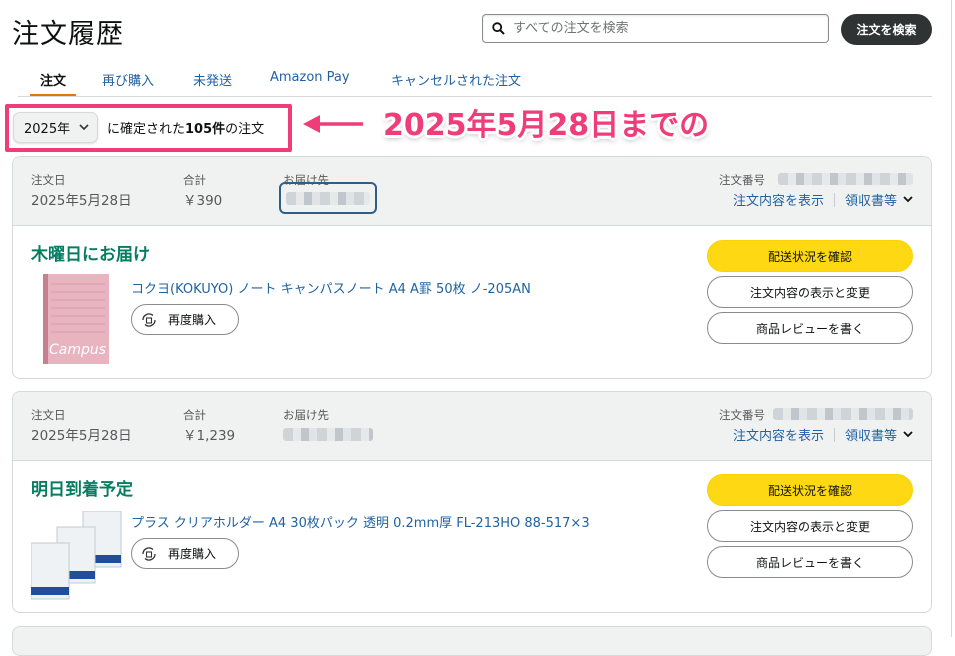  Describe the element at coordinates (68, 34) in the screenshot. I see `page-title: 注文履歴` at that location.